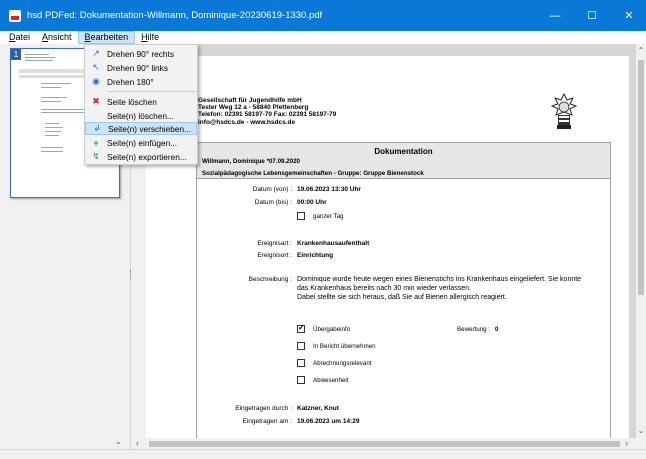 The width and height of the screenshot is (646, 459). I want to click on scroll-left-icon: ‹, so click(137, 443).